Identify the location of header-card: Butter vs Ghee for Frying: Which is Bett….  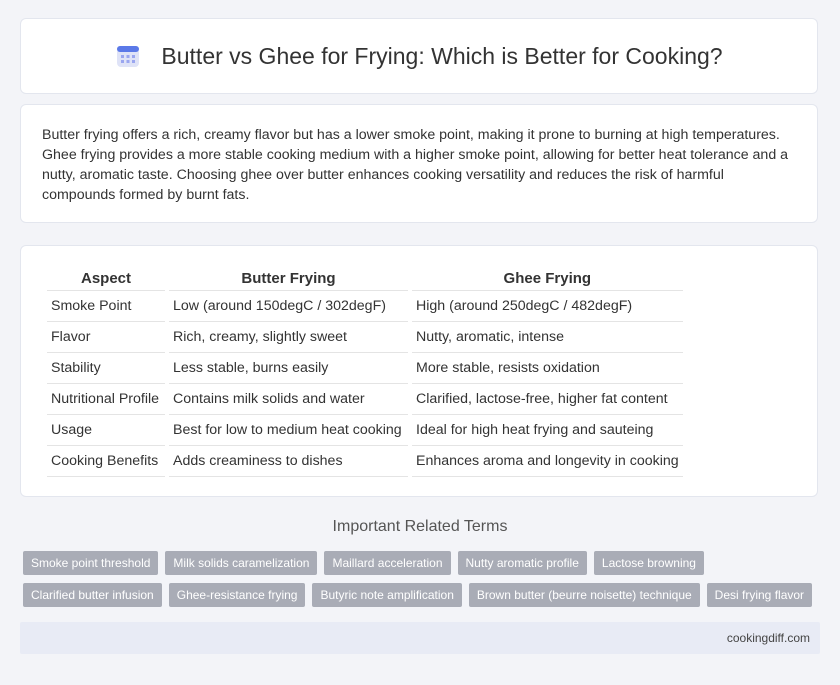
(419, 56).